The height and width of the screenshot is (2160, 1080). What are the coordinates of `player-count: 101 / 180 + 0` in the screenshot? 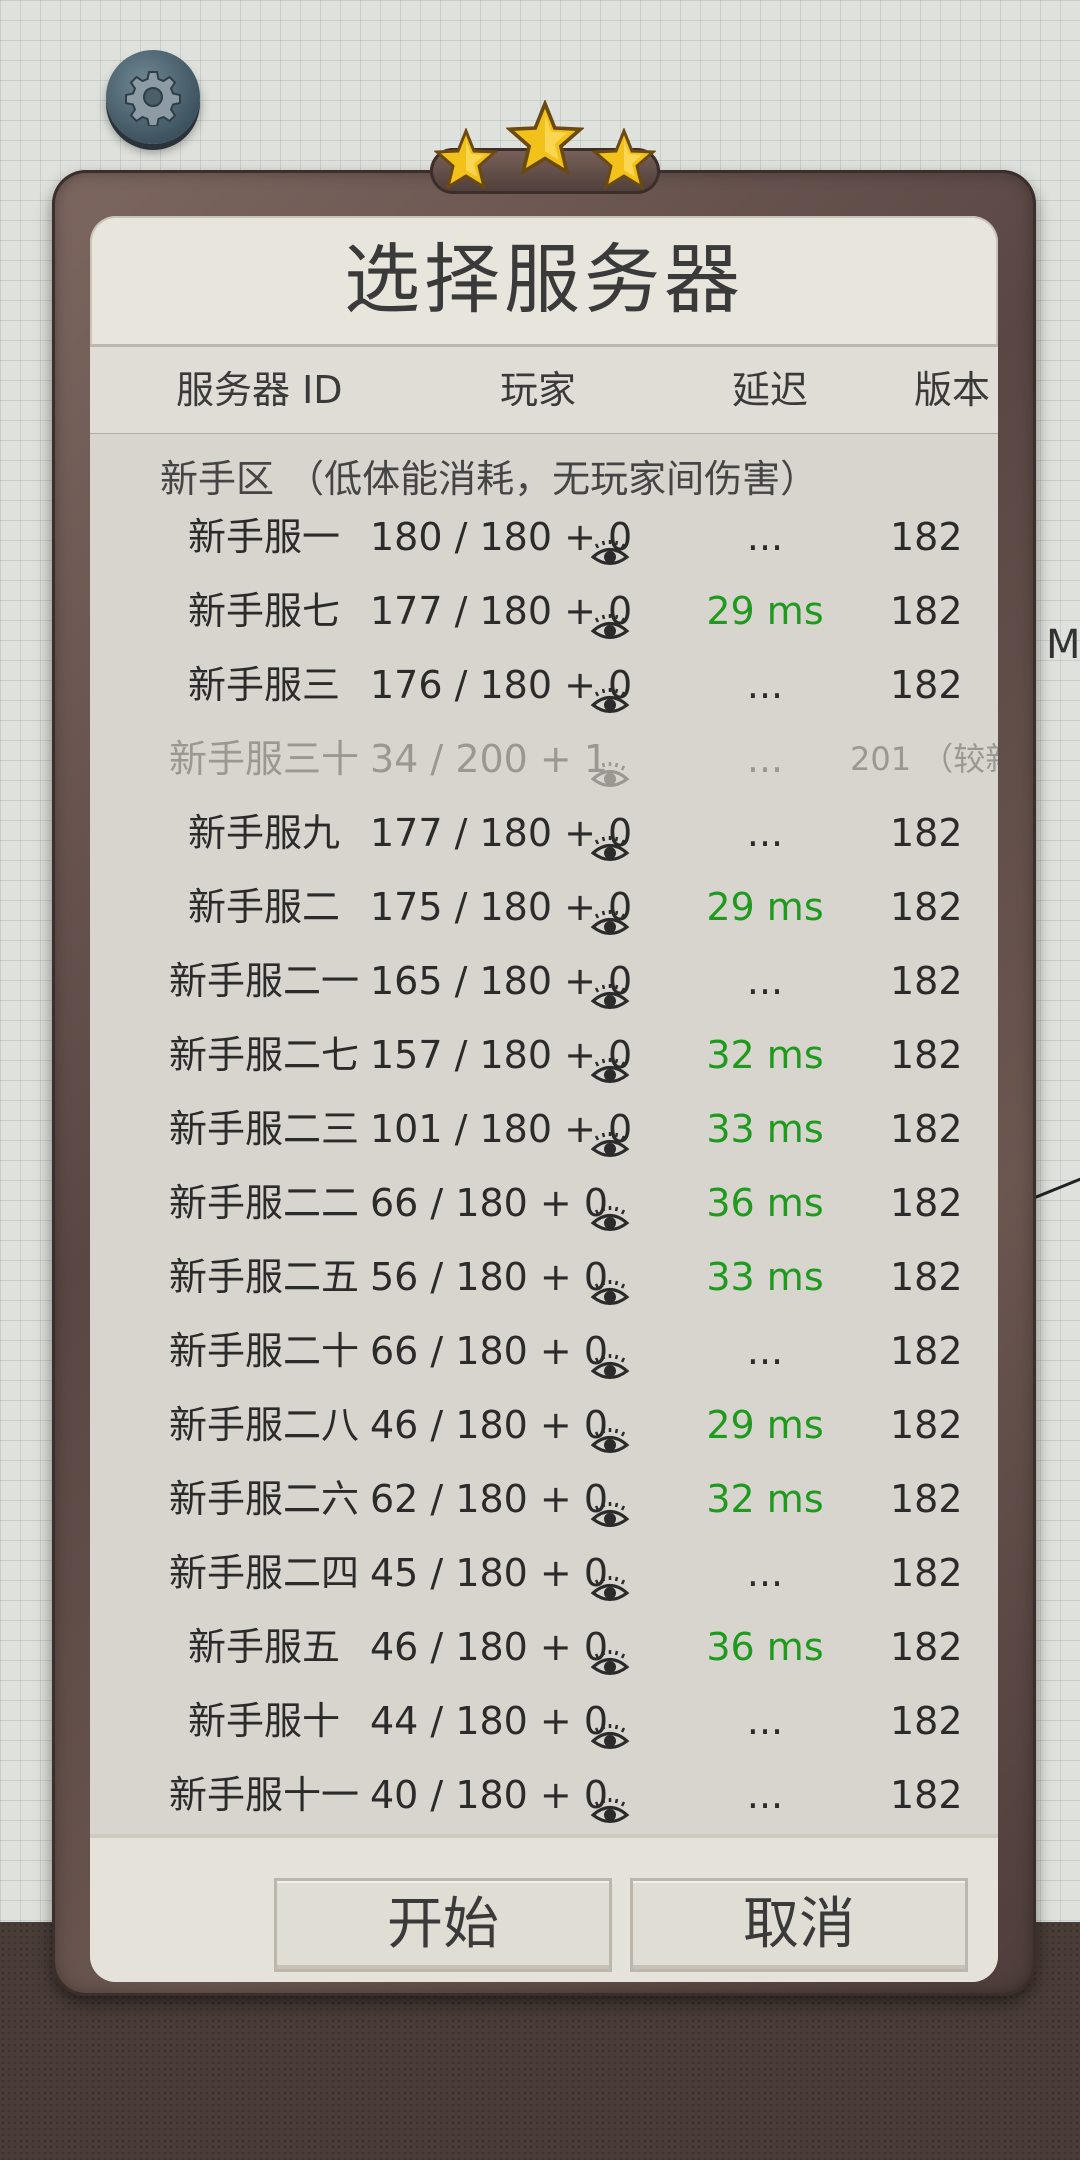 It's located at (501, 1129).